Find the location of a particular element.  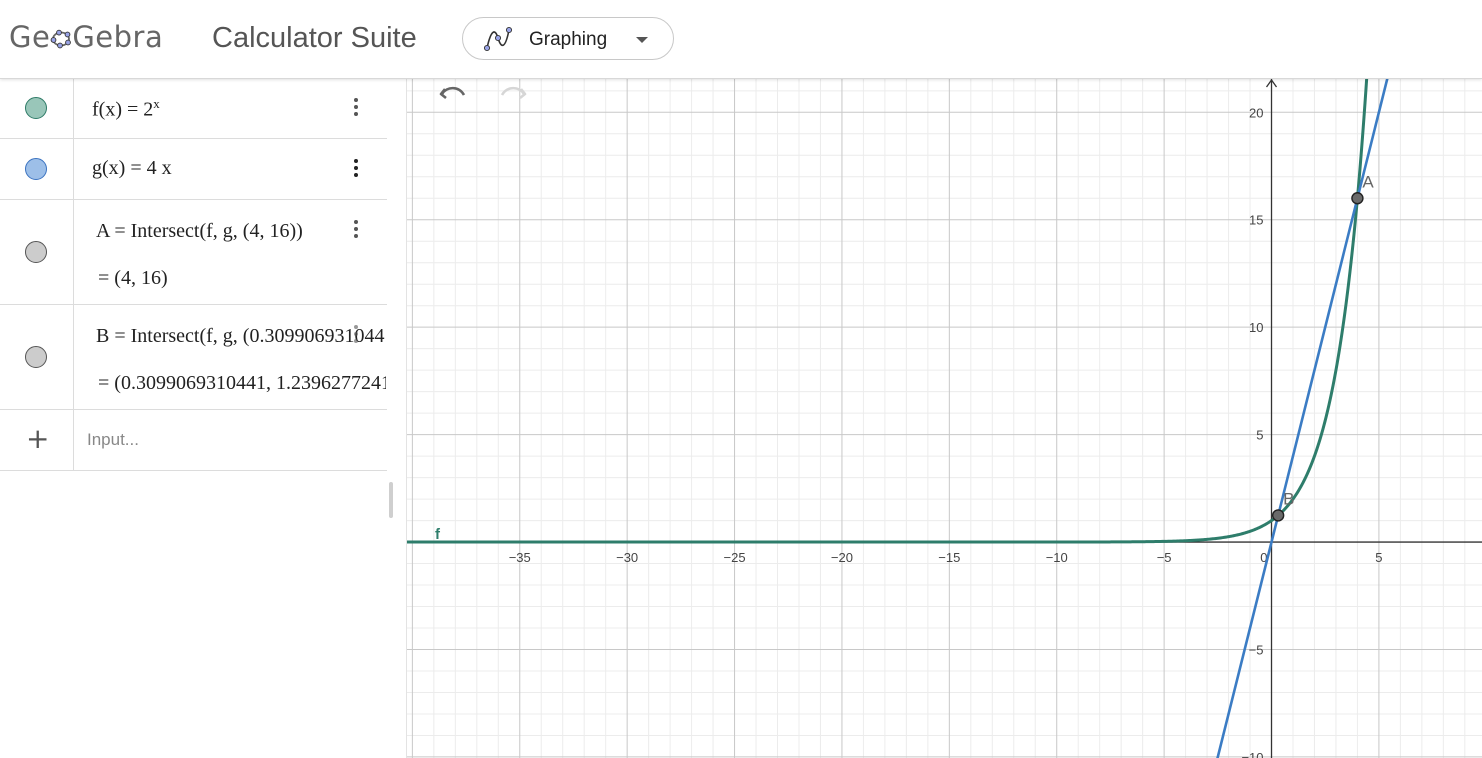

value-B: = (0.3099069310441, 1.2396277241765) is located at coordinates (242, 383).